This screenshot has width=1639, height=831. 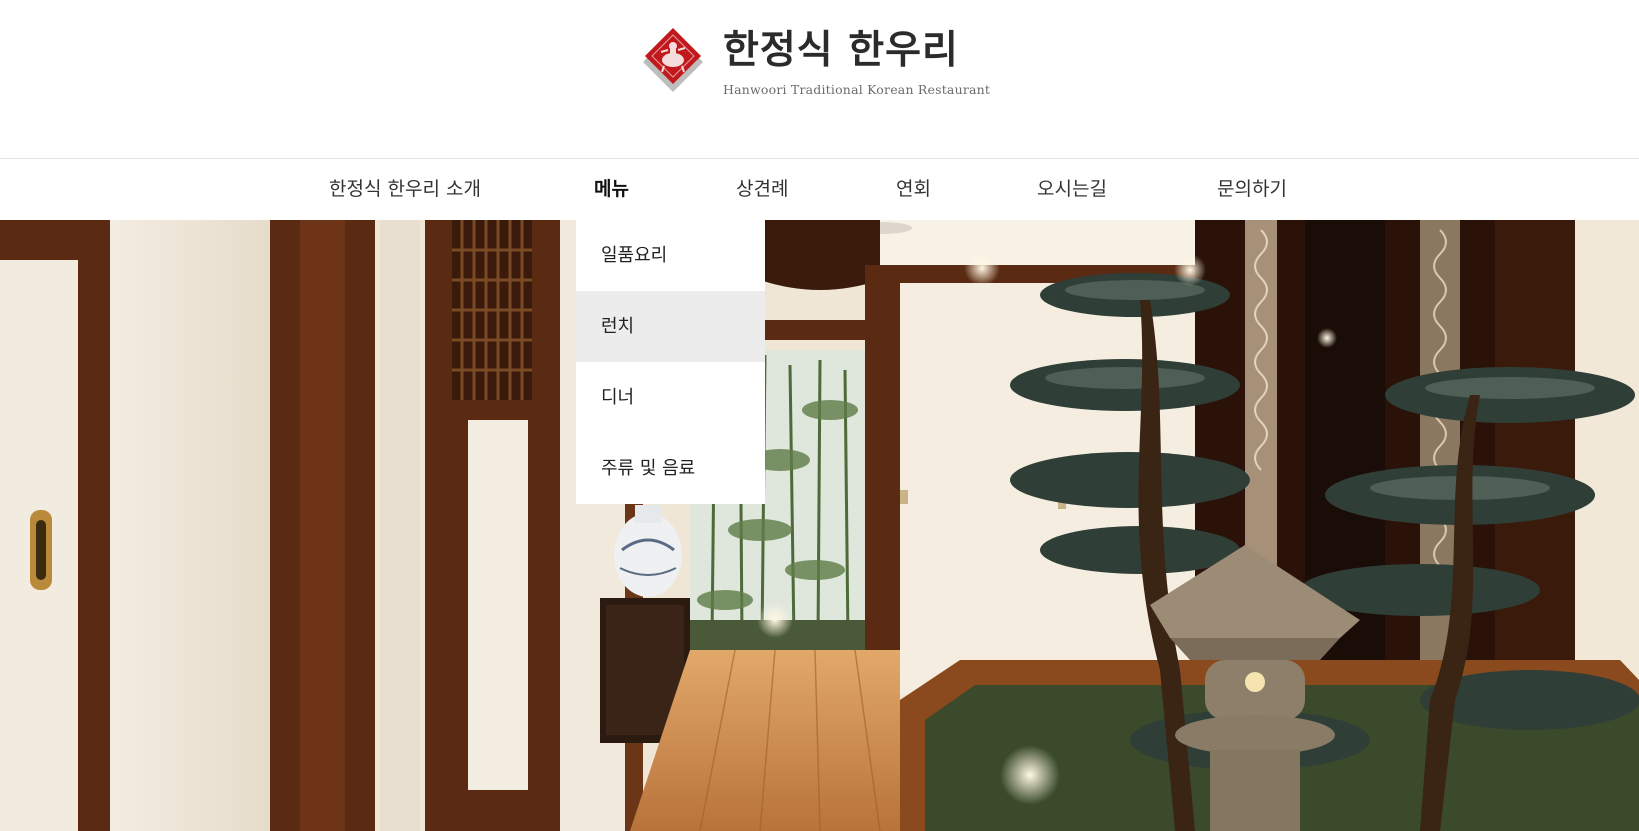 What do you see at coordinates (670, 397) in the screenshot?
I see `dropdown-item-dinner: 디너` at bounding box center [670, 397].